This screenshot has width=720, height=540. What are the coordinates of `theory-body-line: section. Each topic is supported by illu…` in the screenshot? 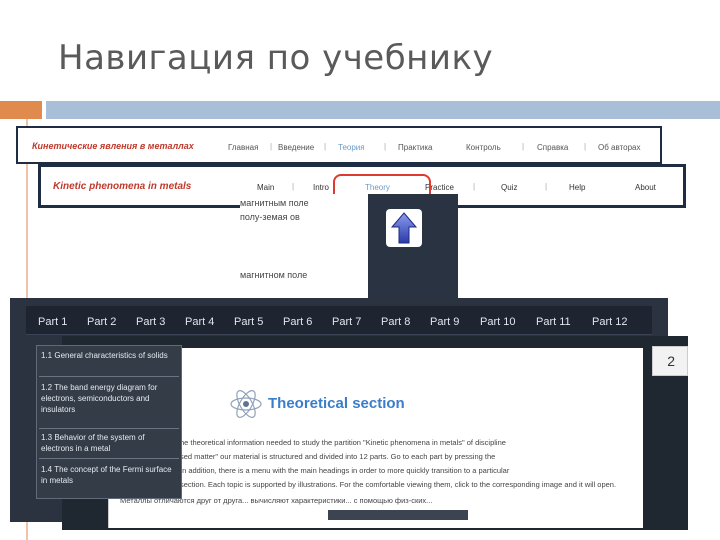 It's located at (398, 484).